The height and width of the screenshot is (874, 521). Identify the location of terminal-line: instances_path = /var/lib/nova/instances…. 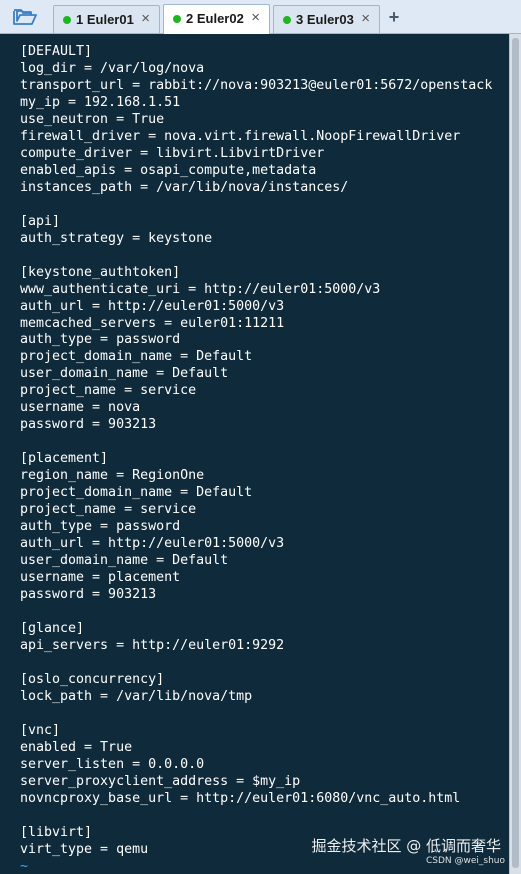
(184, 187).